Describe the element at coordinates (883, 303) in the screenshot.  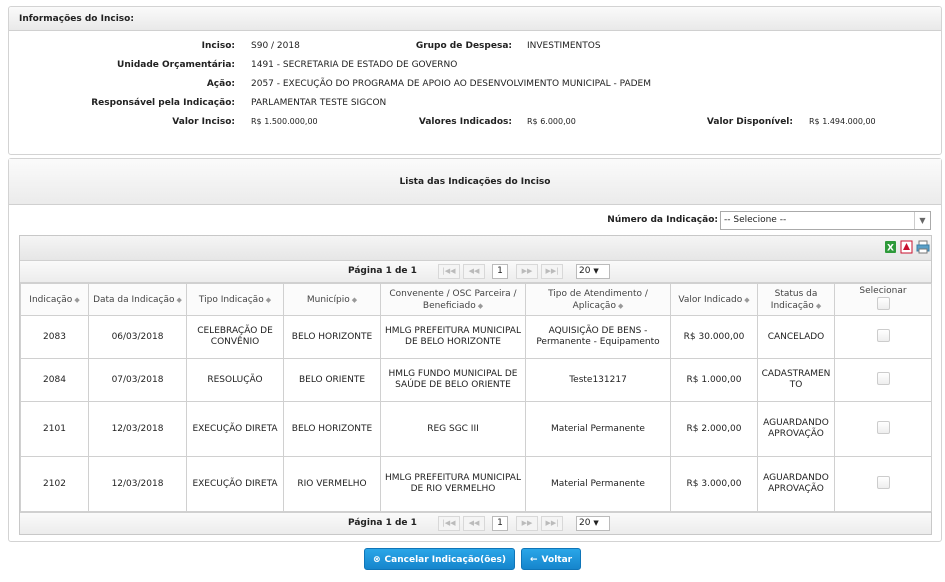
I see `select-all-checkbox` at that location.